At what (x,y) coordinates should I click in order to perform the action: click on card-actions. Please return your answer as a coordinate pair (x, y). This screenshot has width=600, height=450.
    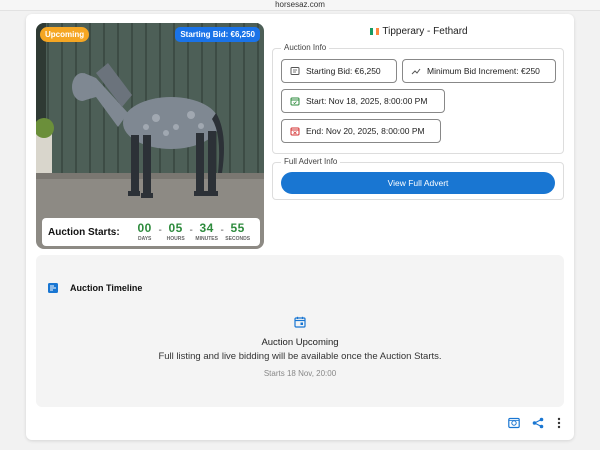
    Looking at the image, I should click on (535, 423).